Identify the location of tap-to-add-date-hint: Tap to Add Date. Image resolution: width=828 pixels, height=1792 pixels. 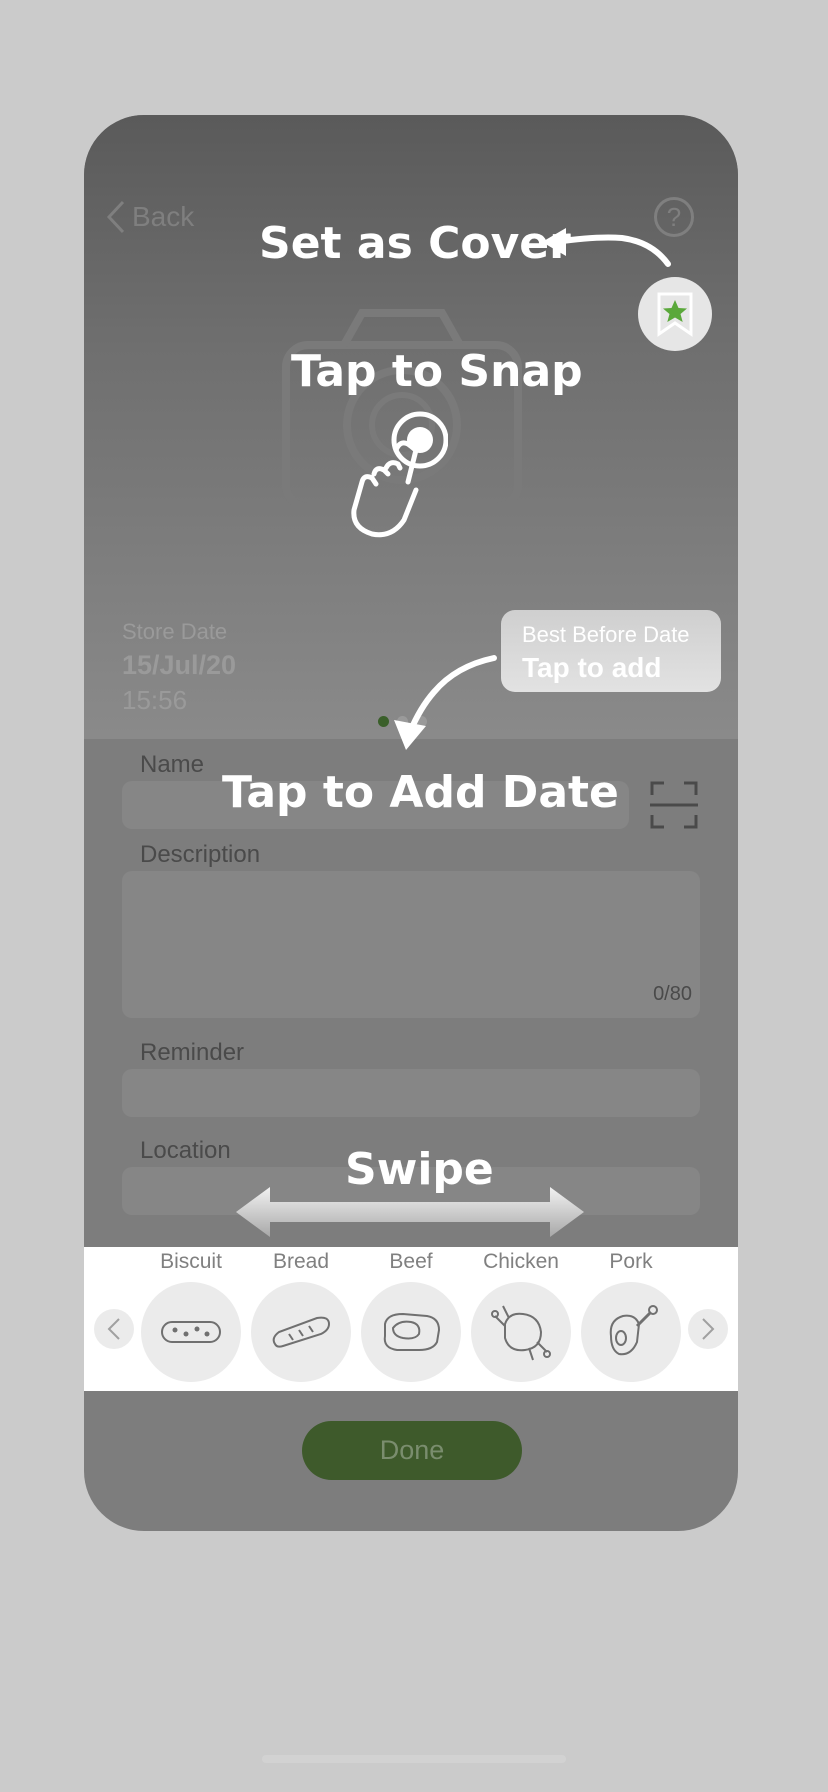
(420, 792).